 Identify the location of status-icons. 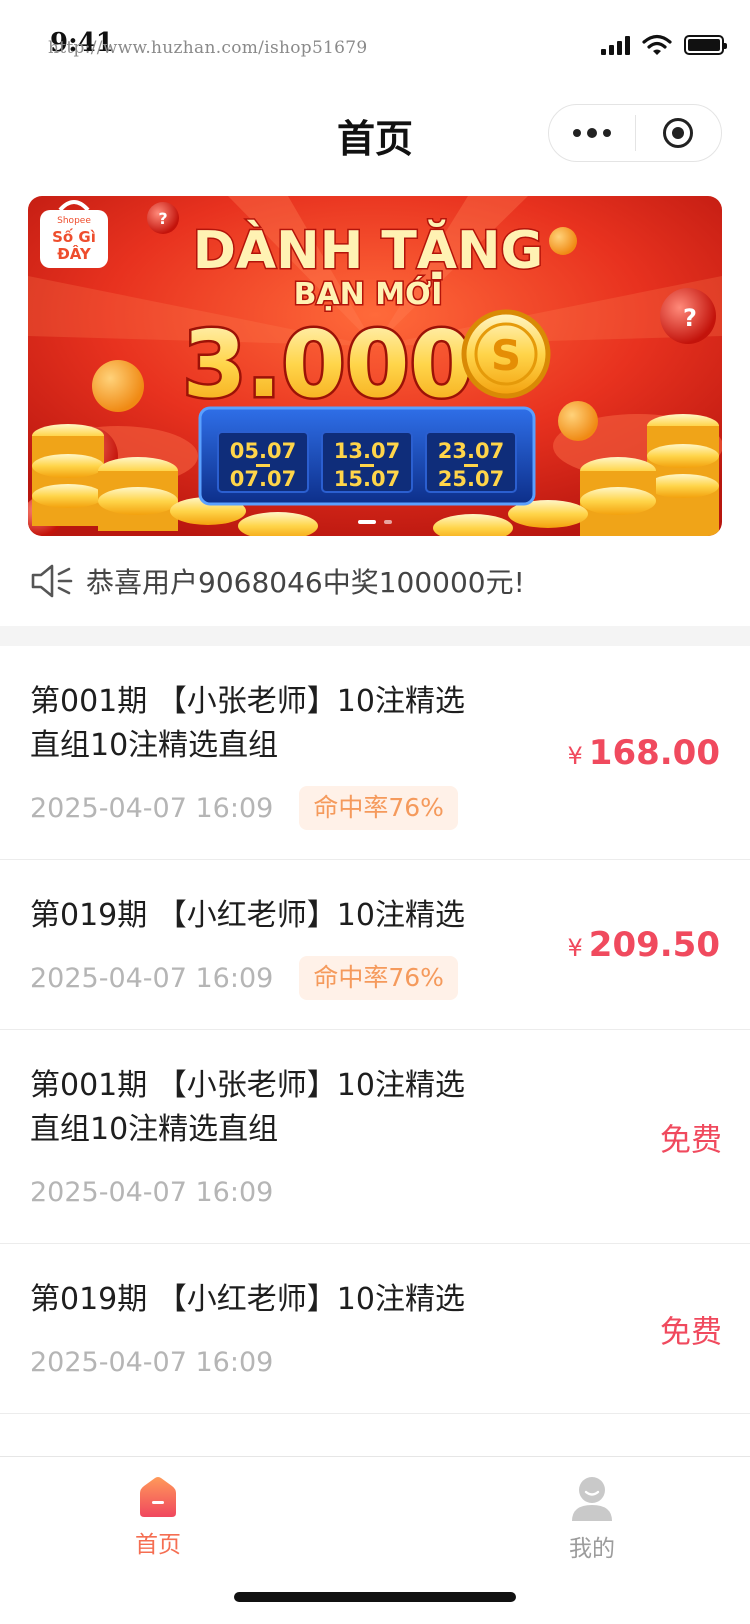
(664, 45).